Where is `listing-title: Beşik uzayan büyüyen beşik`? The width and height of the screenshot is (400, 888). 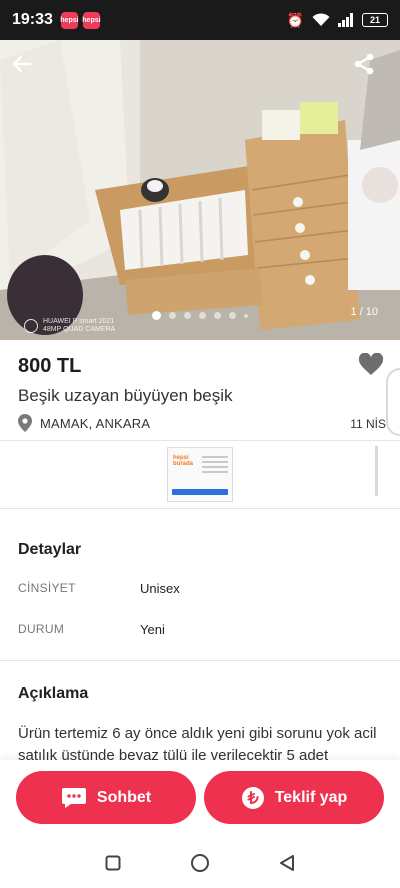
listing-title: Beşik uzayan büyüyen beşik is located at coordinates (125, 395).